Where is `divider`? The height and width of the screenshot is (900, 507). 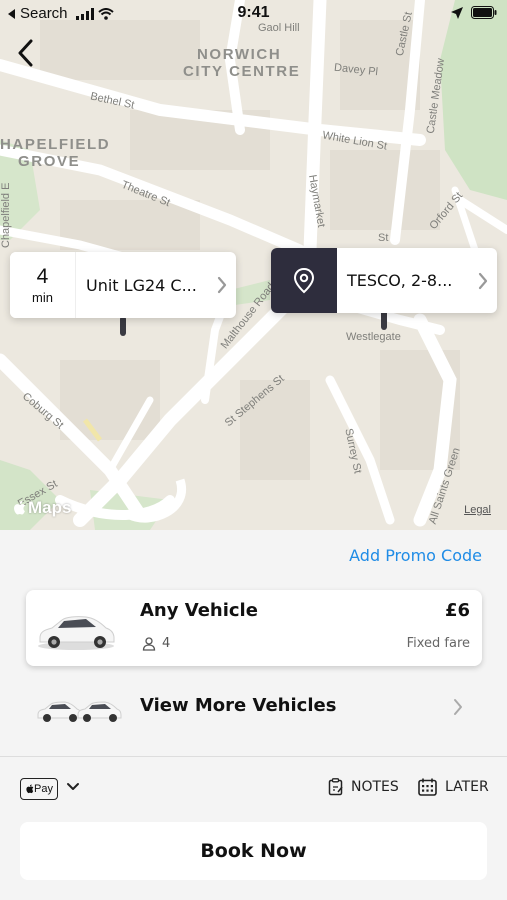
divider is located at coordinates (253, 756).